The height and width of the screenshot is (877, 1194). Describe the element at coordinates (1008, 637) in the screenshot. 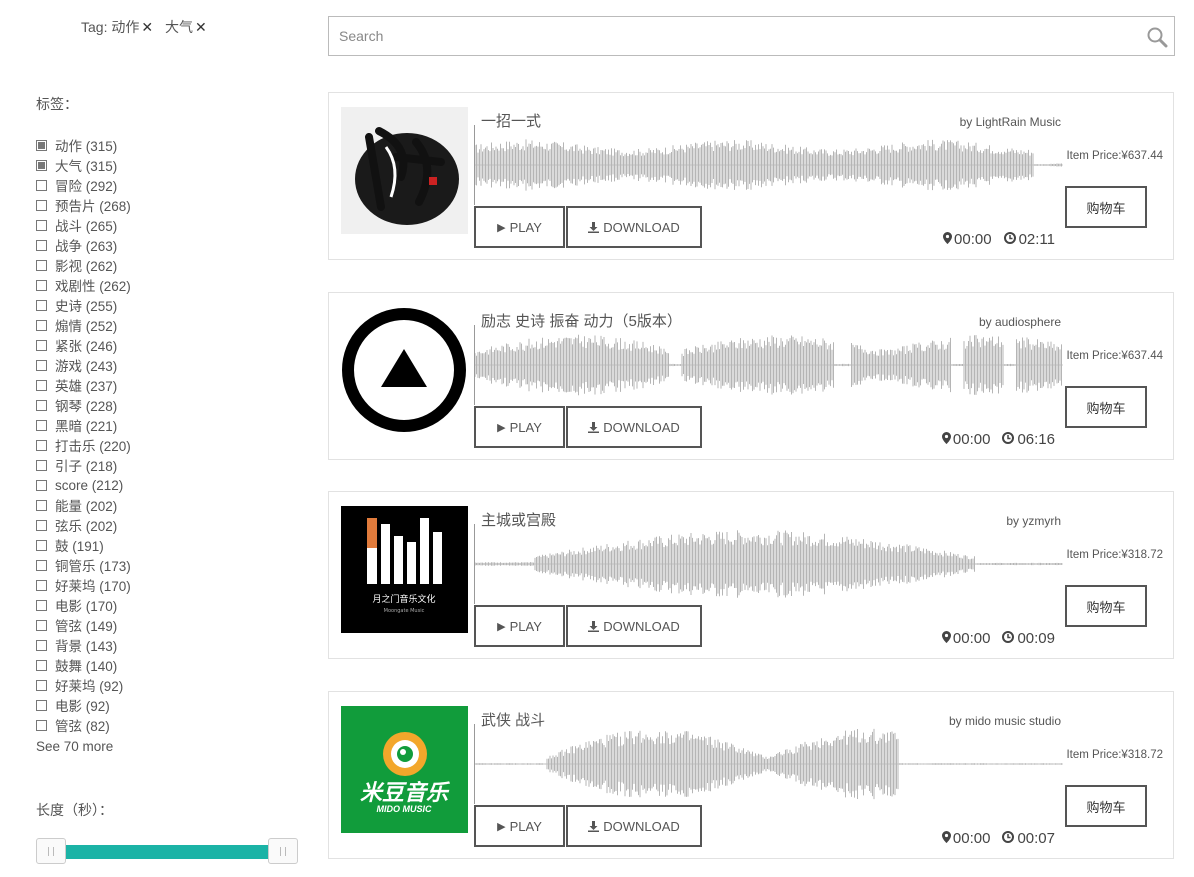

I see `clock-icon` at that location.